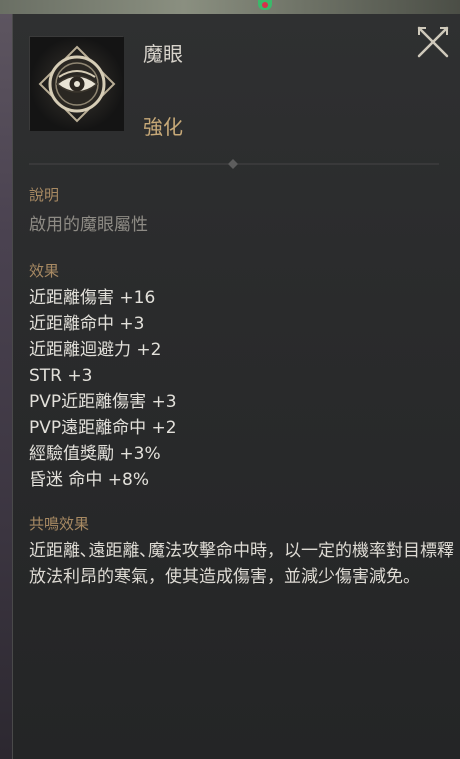 Image resolution: width=460 pixels, height=759 pixels. What do you see at coordinates (61, 376) in the screenshot?
I see `effect-line: STR +3` at bounding box center [61, 376].